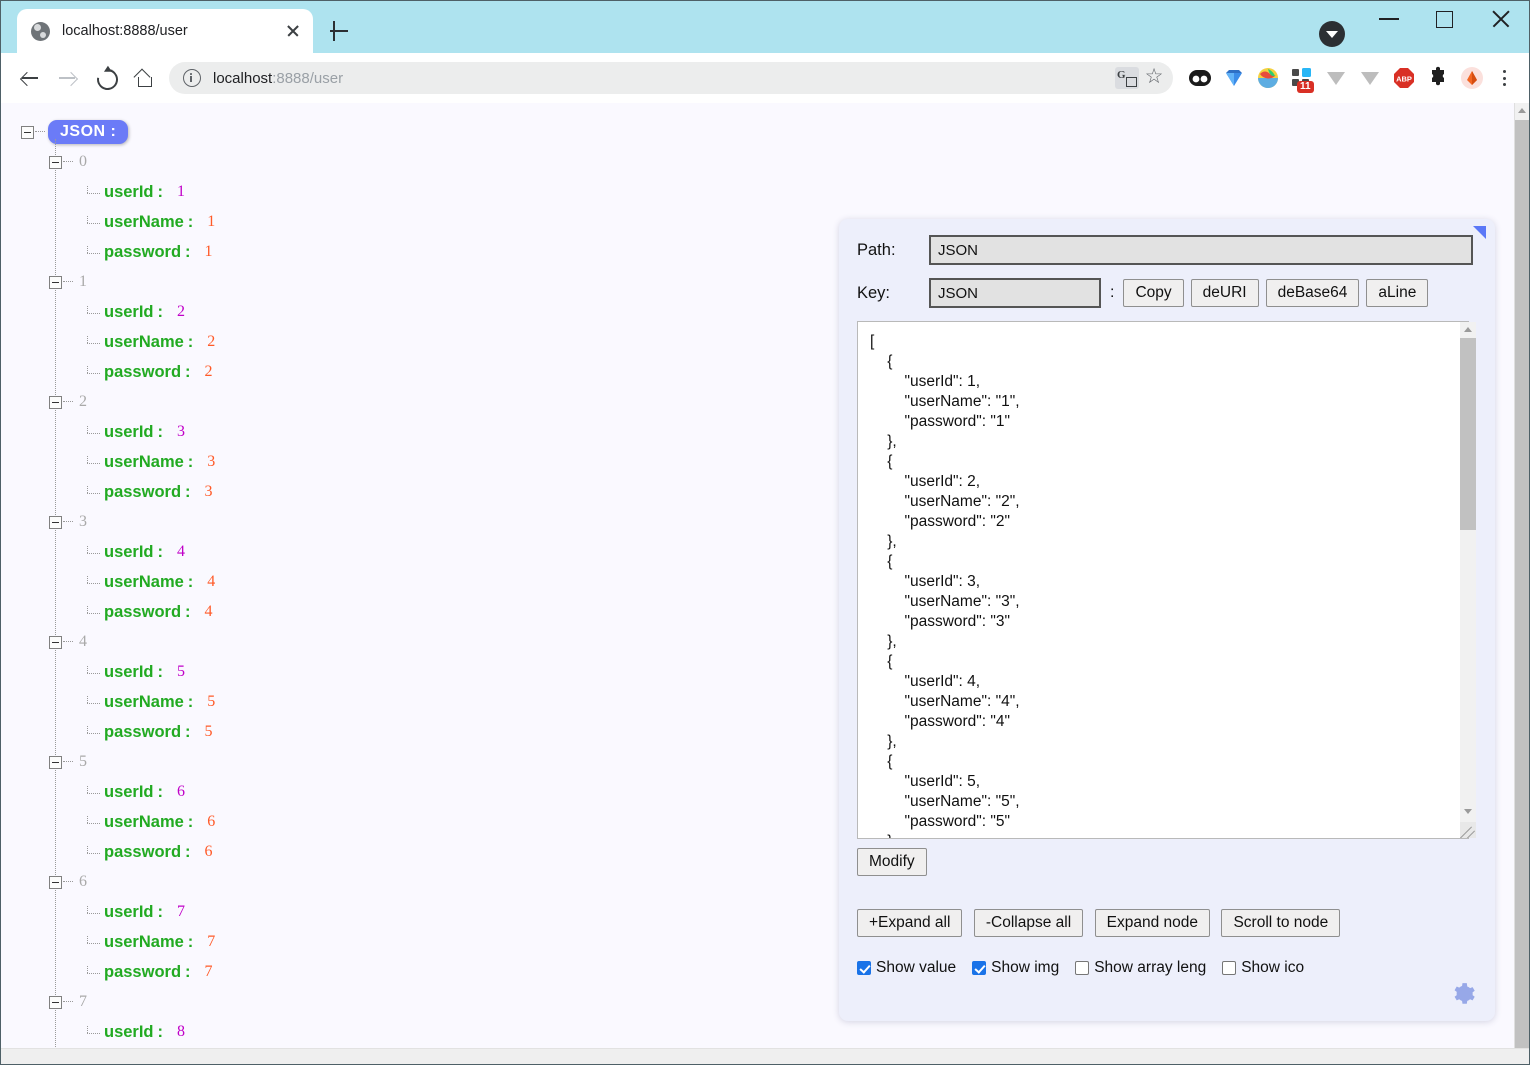  What do you see at coordinates (132, 762) in the screenshot?
I see `tree-node-row: 5` at bounding box center [132, 762].